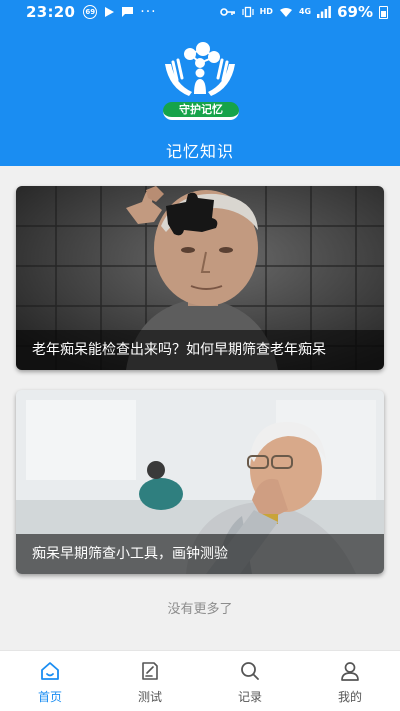 The image size is (400, 711). Describe the element at coordinates (51, 12) in the screenshot. I see `status-time: 23:20` at that location.